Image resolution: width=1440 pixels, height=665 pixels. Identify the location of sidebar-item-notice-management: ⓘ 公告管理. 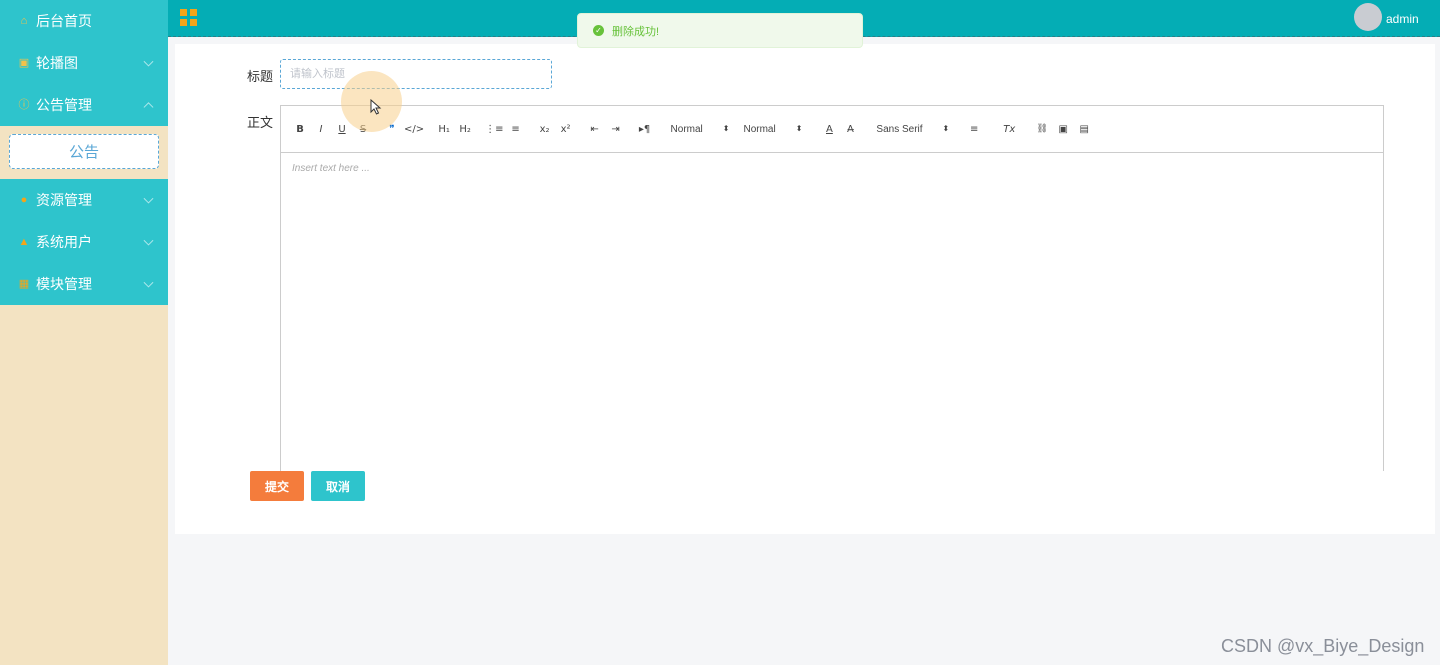
(84, 105).